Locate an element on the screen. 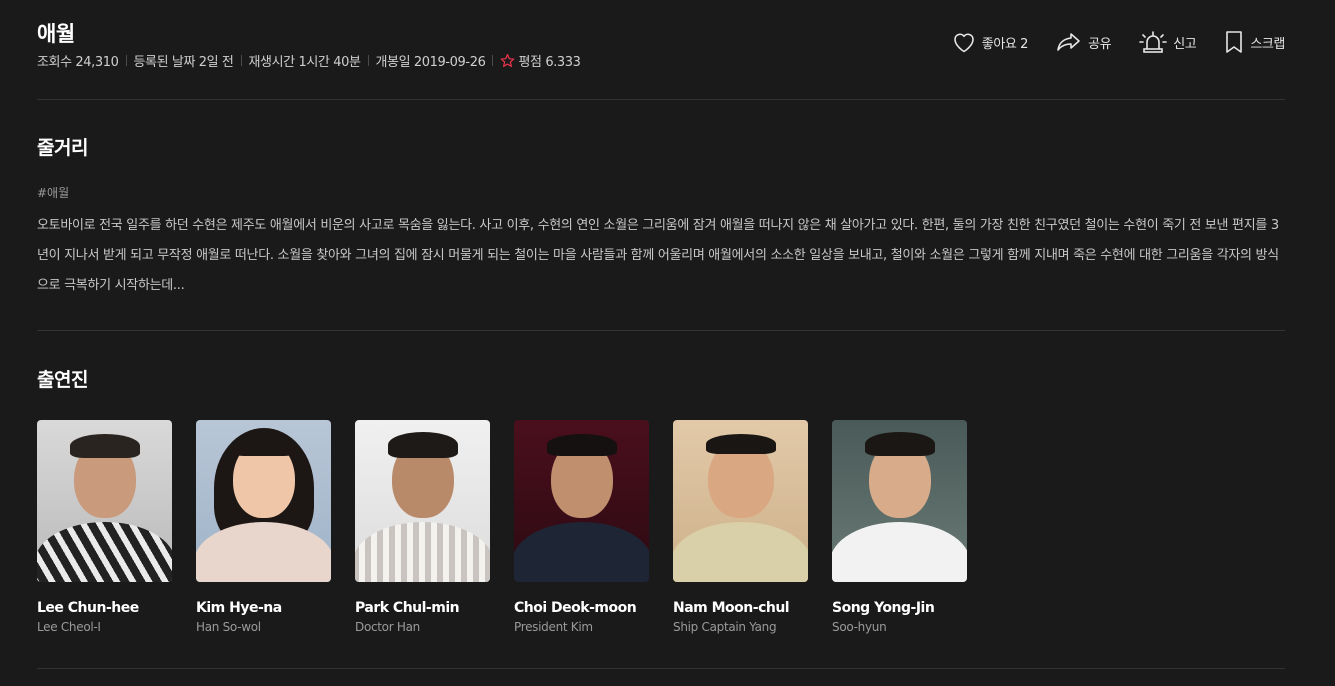 This screenshot has width=1335, height=686. rating-value: 평점 6.333 is located at coordinates (549, 62).